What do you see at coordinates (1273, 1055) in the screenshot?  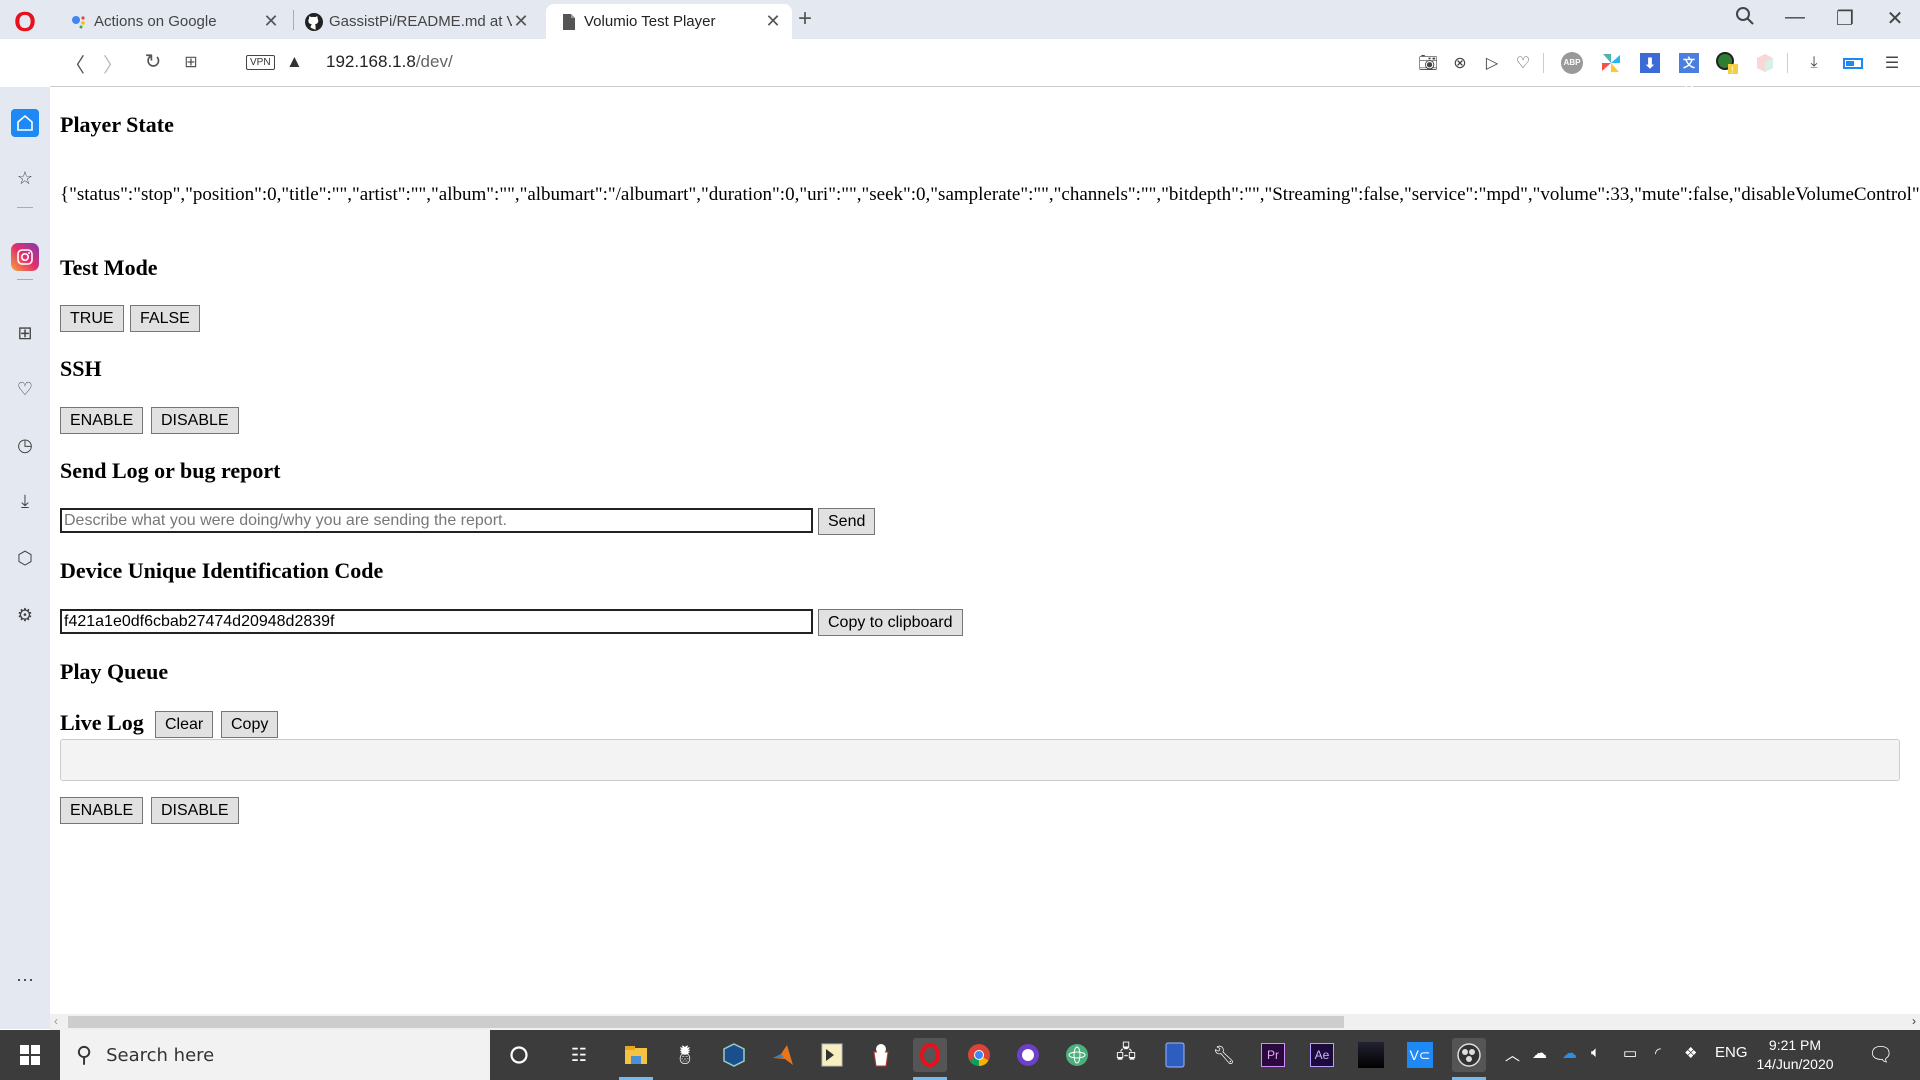 I see `premiere-pro-icon: Pr` at bounding box center [1273, 1055].